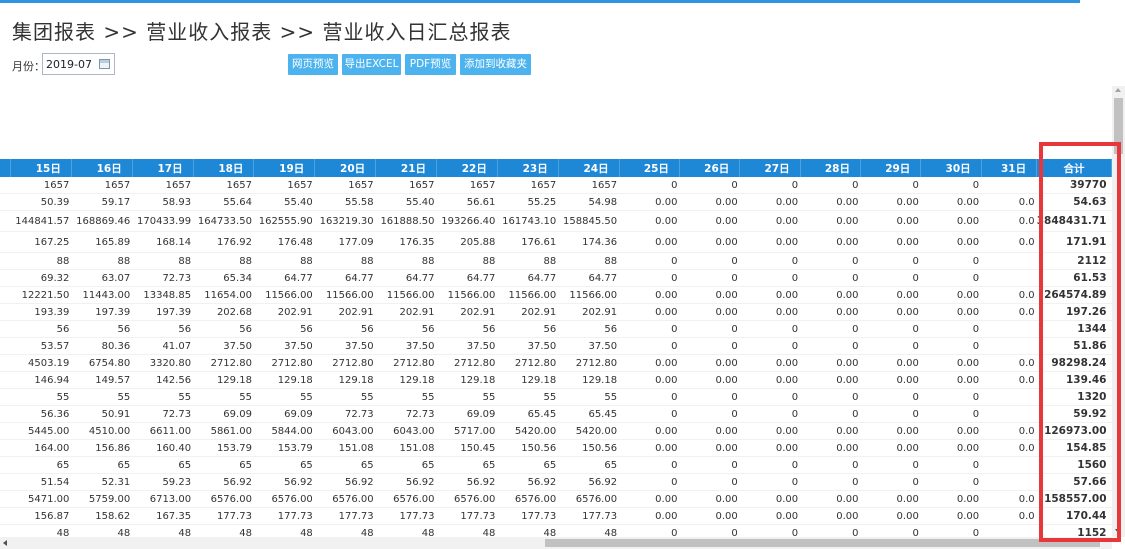  What do you see at coordinates (102, 242) in the screenshot?
I see `value-cell: 165.89` at bounding box center [102, 242].